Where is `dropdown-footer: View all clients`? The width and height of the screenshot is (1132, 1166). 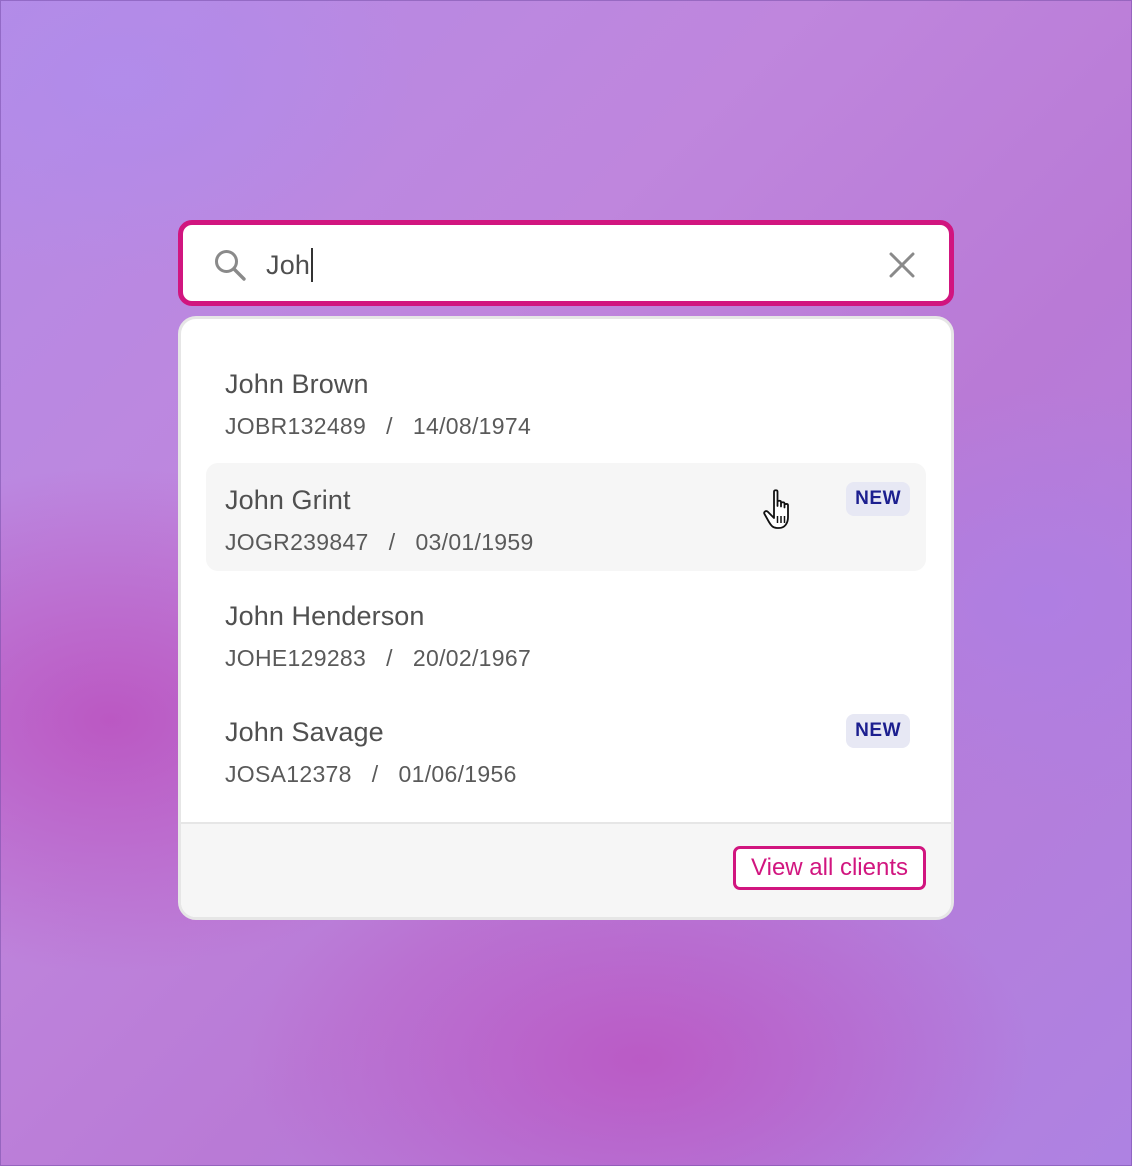 dropdown-footer: View all clients is located at coordinates (566, 869).